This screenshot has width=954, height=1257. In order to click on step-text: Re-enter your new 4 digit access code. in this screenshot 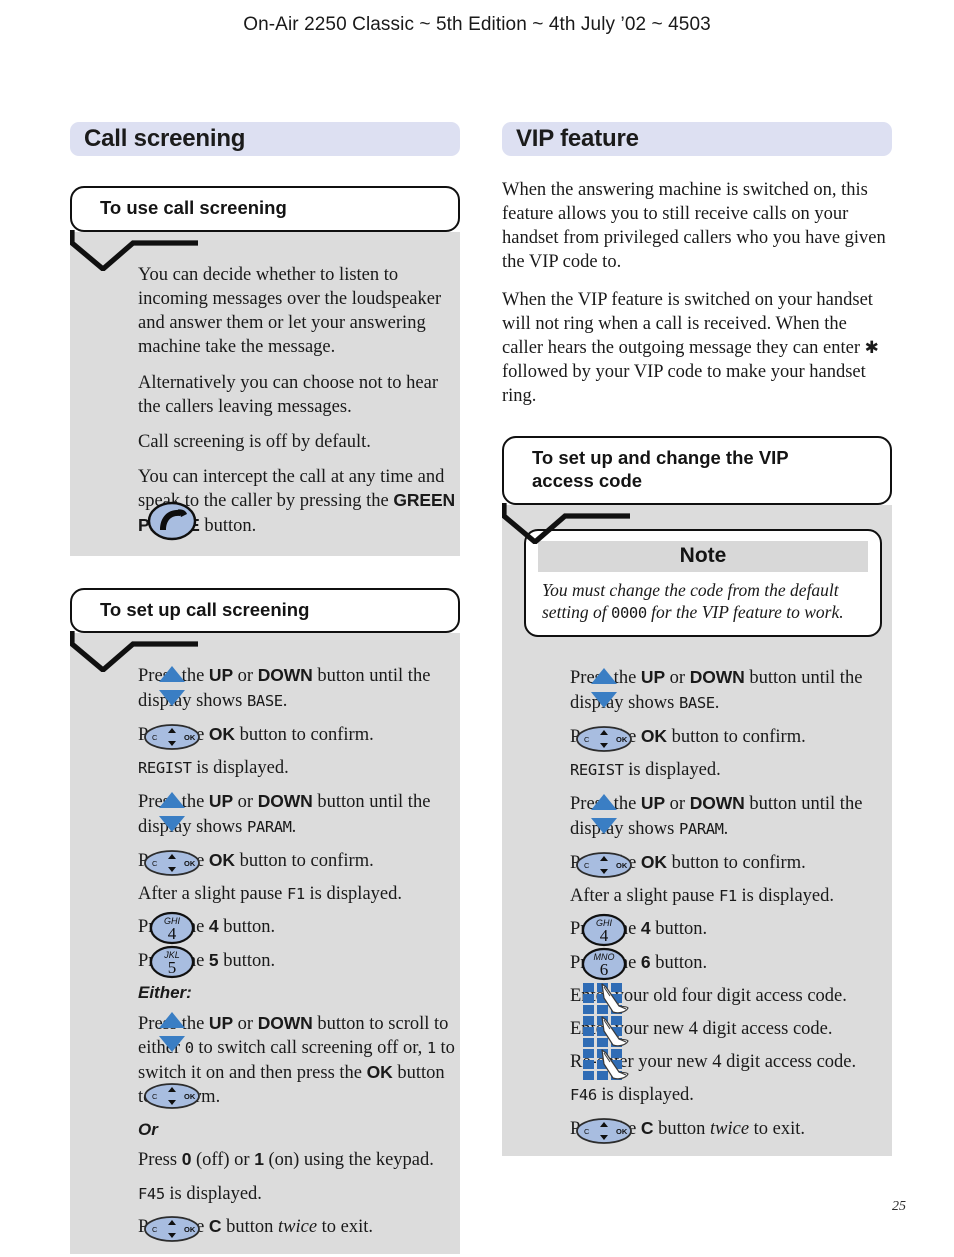, I will do `click(713, 1062)`.